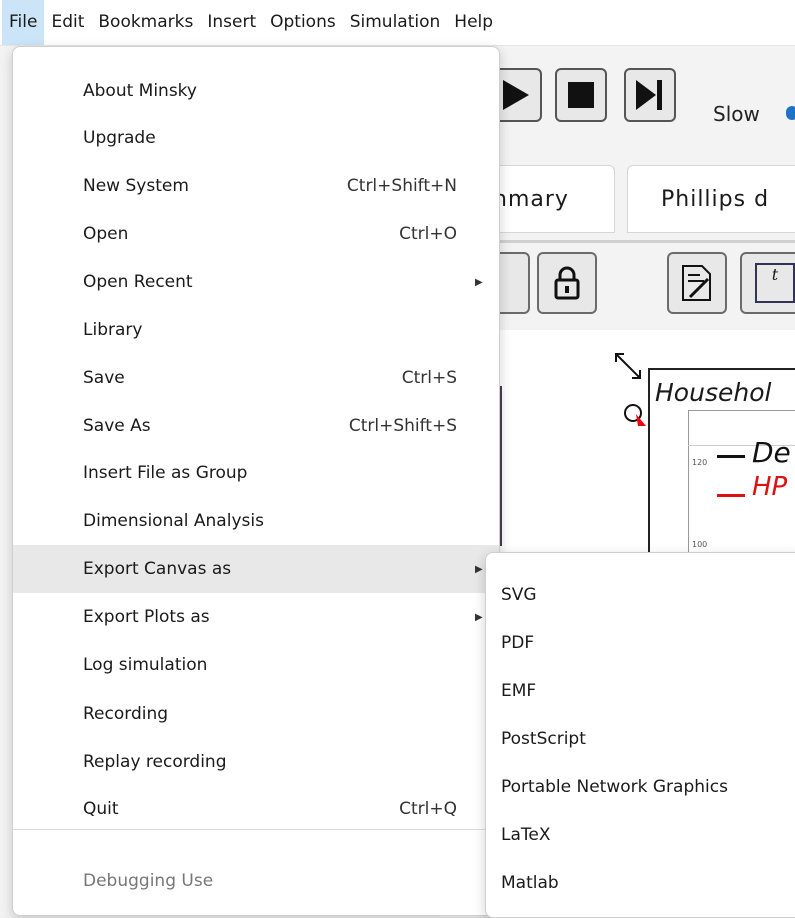 This screenshot has height=918, width=795. Describe the element at coordinates (157, 569) in the screenshot. I see `menu-item-label: Export Canvas as` at that location.